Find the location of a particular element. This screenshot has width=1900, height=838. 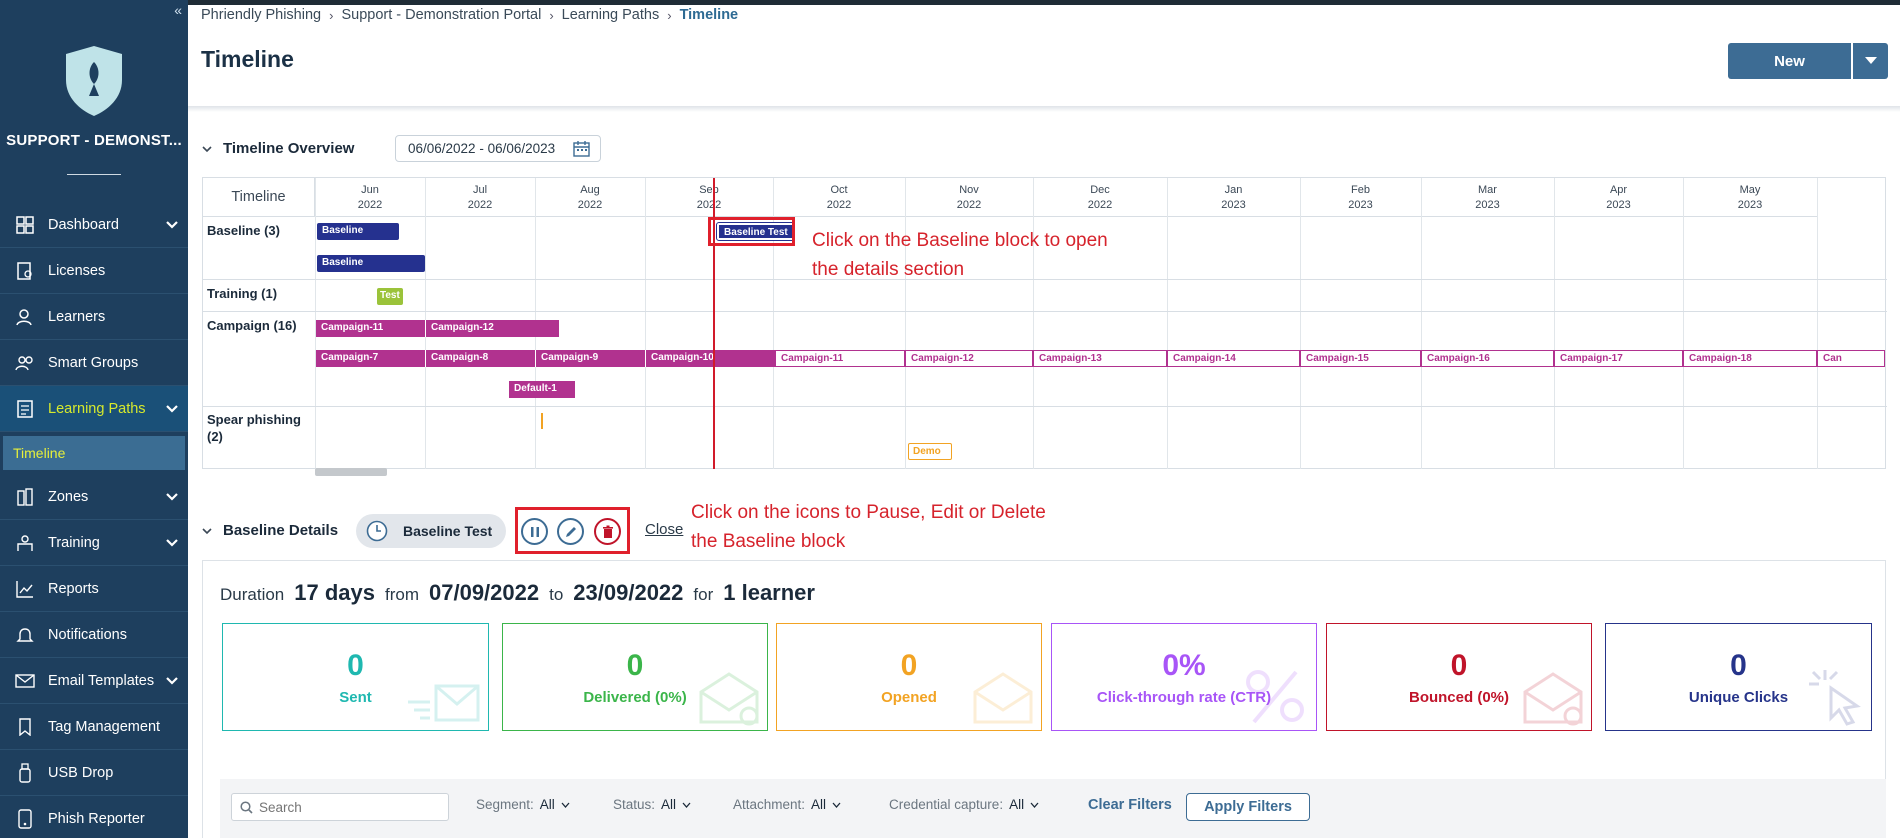

breadcrumb-link: Learning Paths is located at coordinates (611, 15).